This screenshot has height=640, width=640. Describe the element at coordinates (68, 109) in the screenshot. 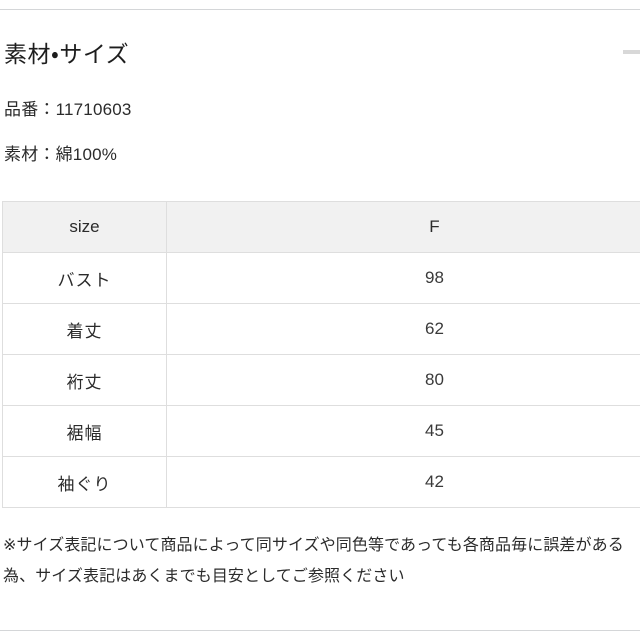

I see `product-number-text: 品番：11710603` at that location.